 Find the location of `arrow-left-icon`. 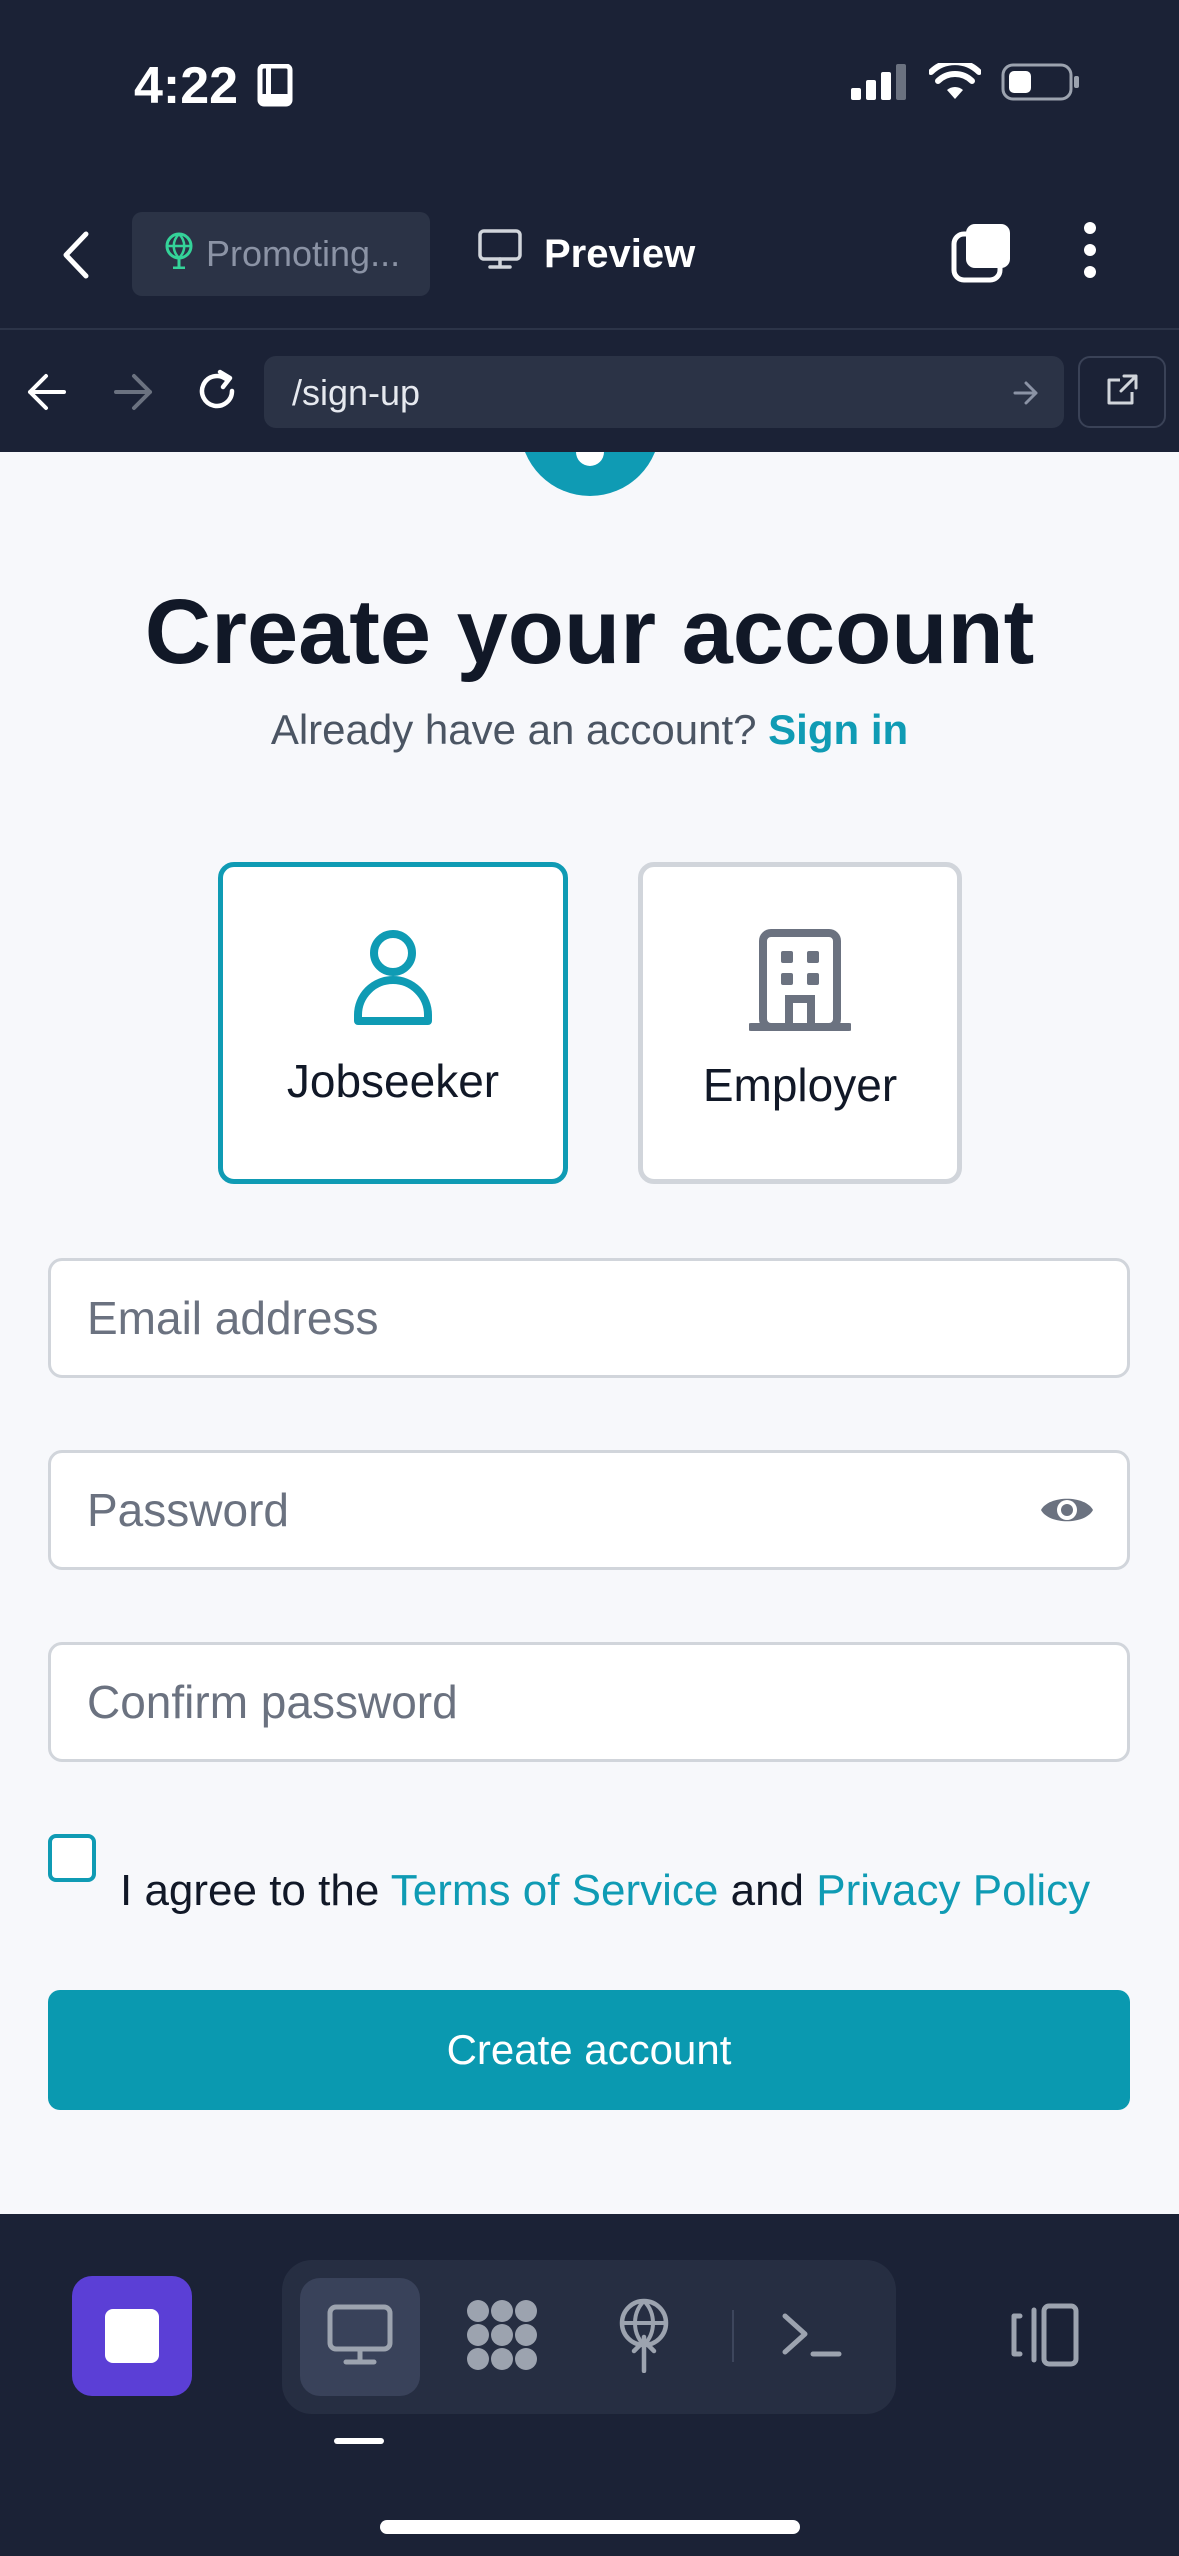

arrow-left-icon is located at coordinates (47, 394).